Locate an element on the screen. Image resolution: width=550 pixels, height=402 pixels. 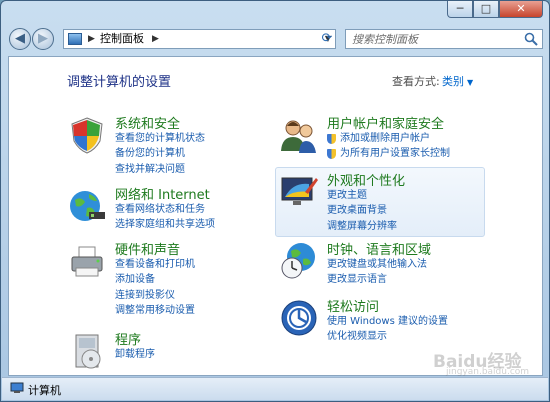
caption-buttons: ─ □ ✕ is located at coordinates (495, 9).